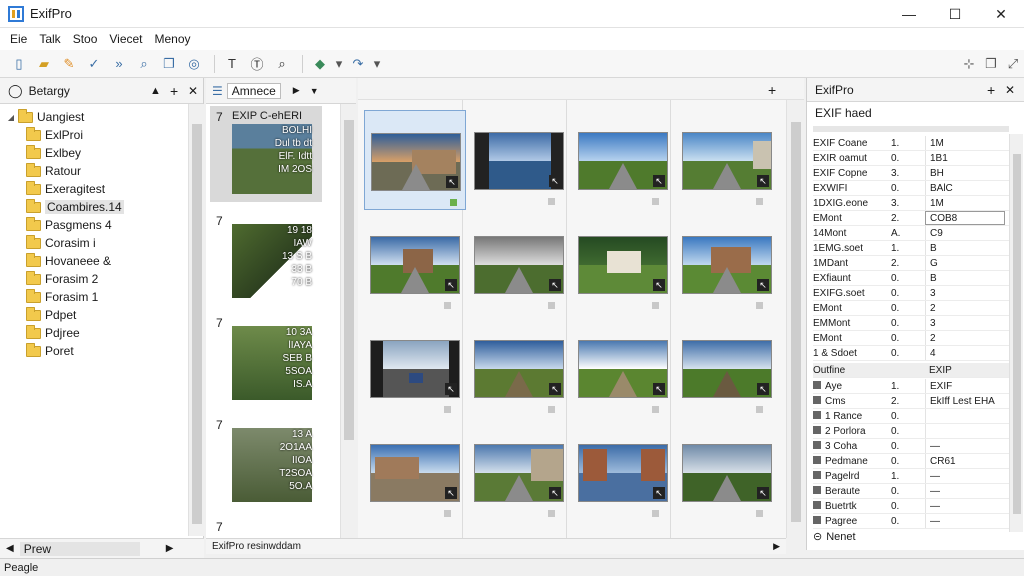 The image size is (1024, 576). Describe the element at coordinates (965, 386) in the screenshot. I see `exif-value: EXIF` at that location.